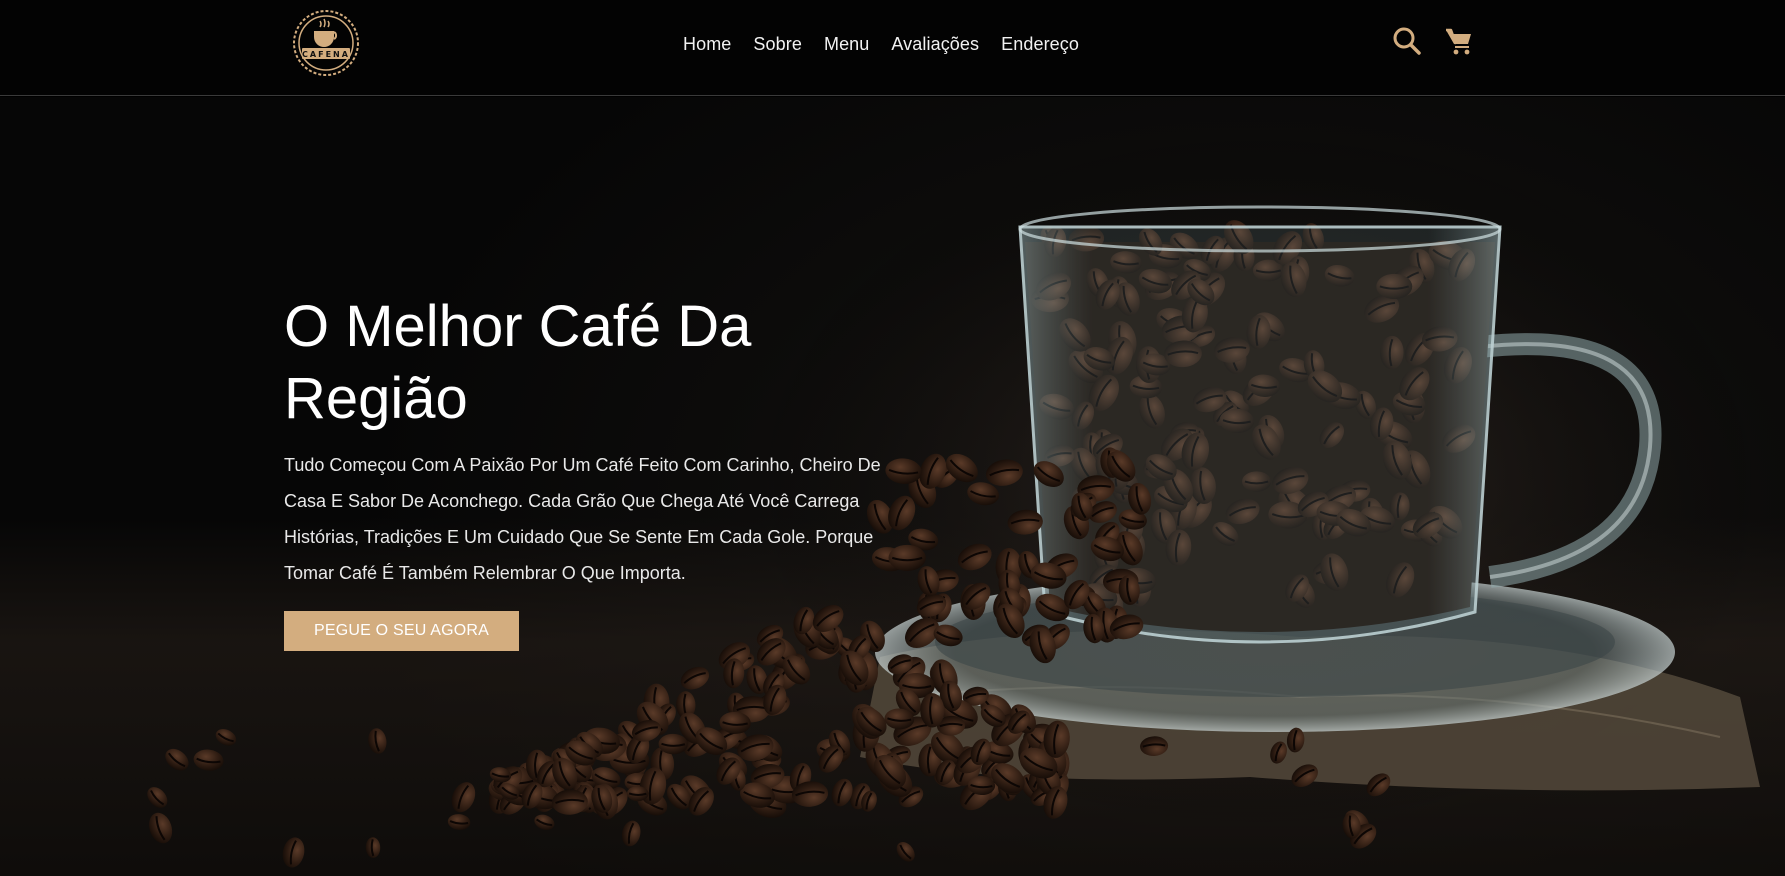  Describe the element at coordinates (326, 41) in the screenshot. I see `cafena-logo: CAFENA` at that location.